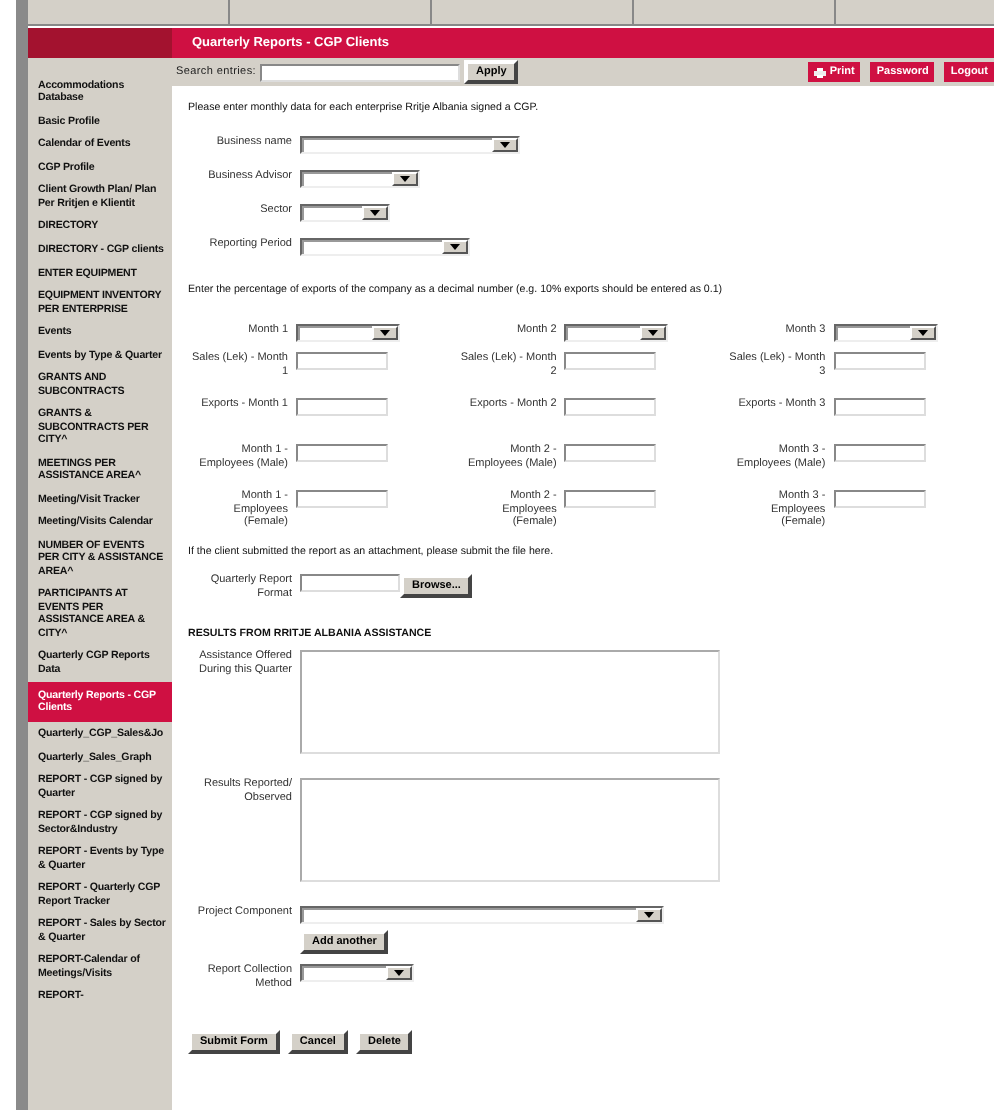 The image size is (994, 1110). What do you see at coordinates (360, 72) in the screenshot?
I see `search-field` at bounding box center [360, 72].